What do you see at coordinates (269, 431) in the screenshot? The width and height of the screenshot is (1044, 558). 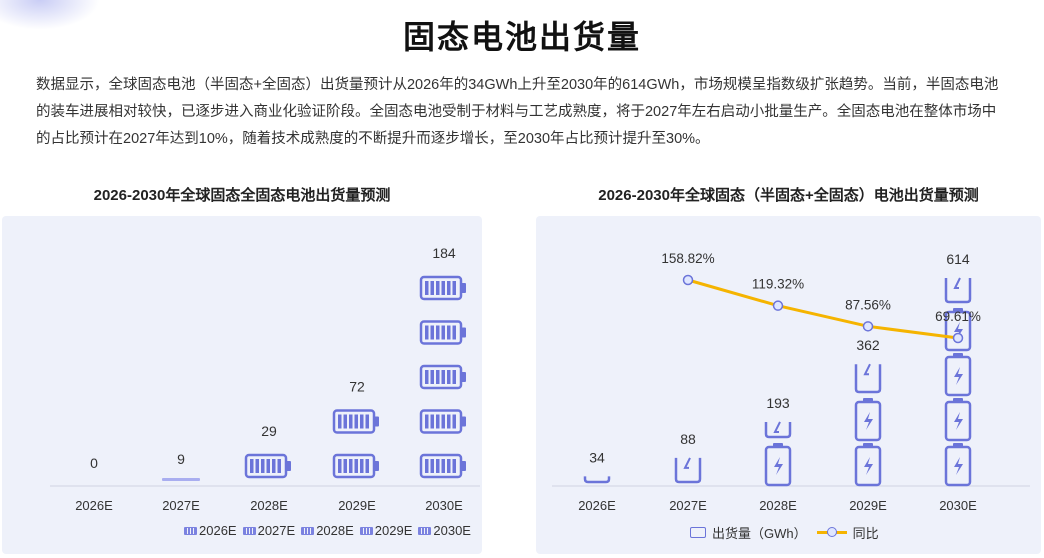 I see `left-data-label: 29` at bounding box center [269, 431].